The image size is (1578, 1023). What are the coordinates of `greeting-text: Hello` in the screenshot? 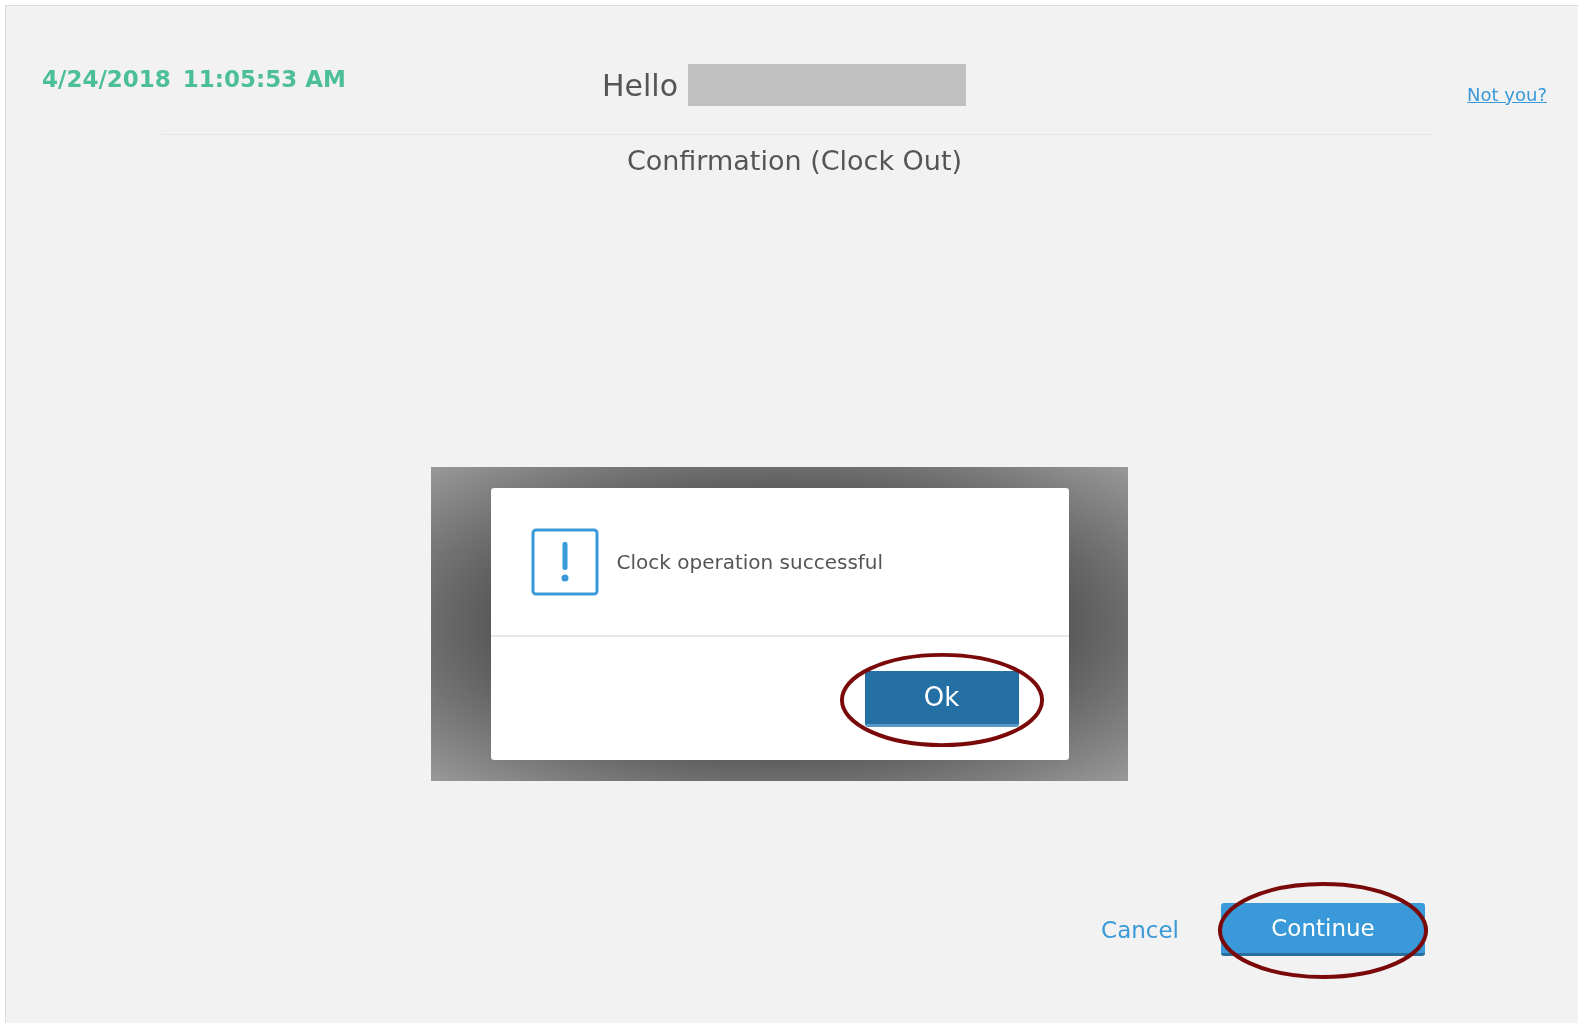 It's located at (640, 85).